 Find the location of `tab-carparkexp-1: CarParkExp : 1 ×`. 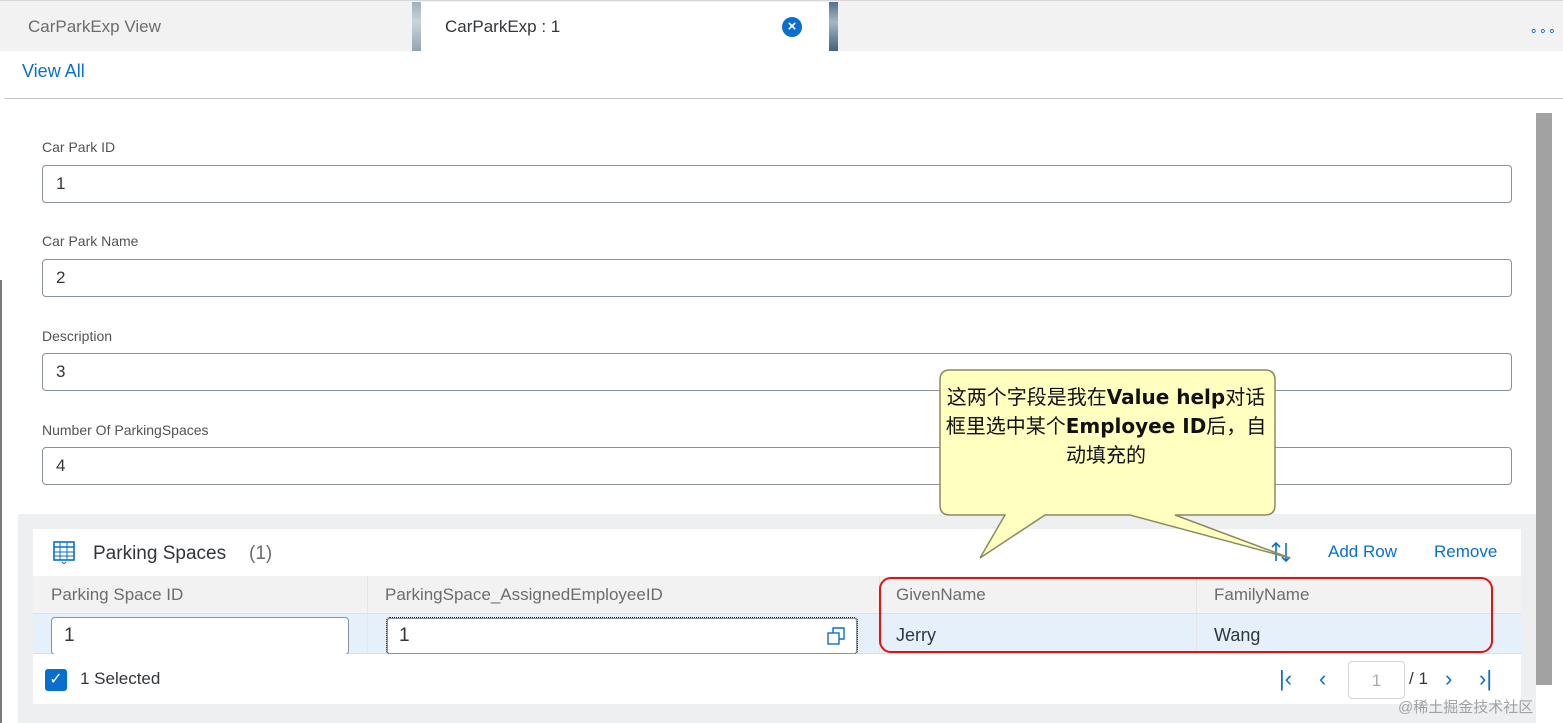

tab-carparkexp-1: CarParkExp : 1 × is located at coordinates (625, 27).